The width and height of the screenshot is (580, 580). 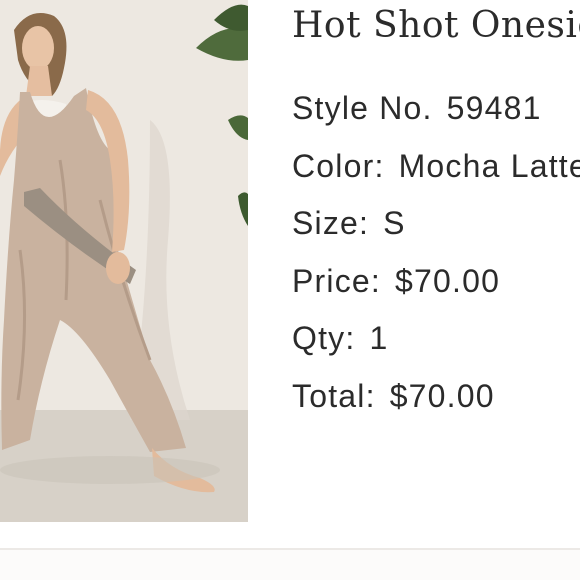 I want to click on style-number-value: 59481, so click(x=494, y=108).